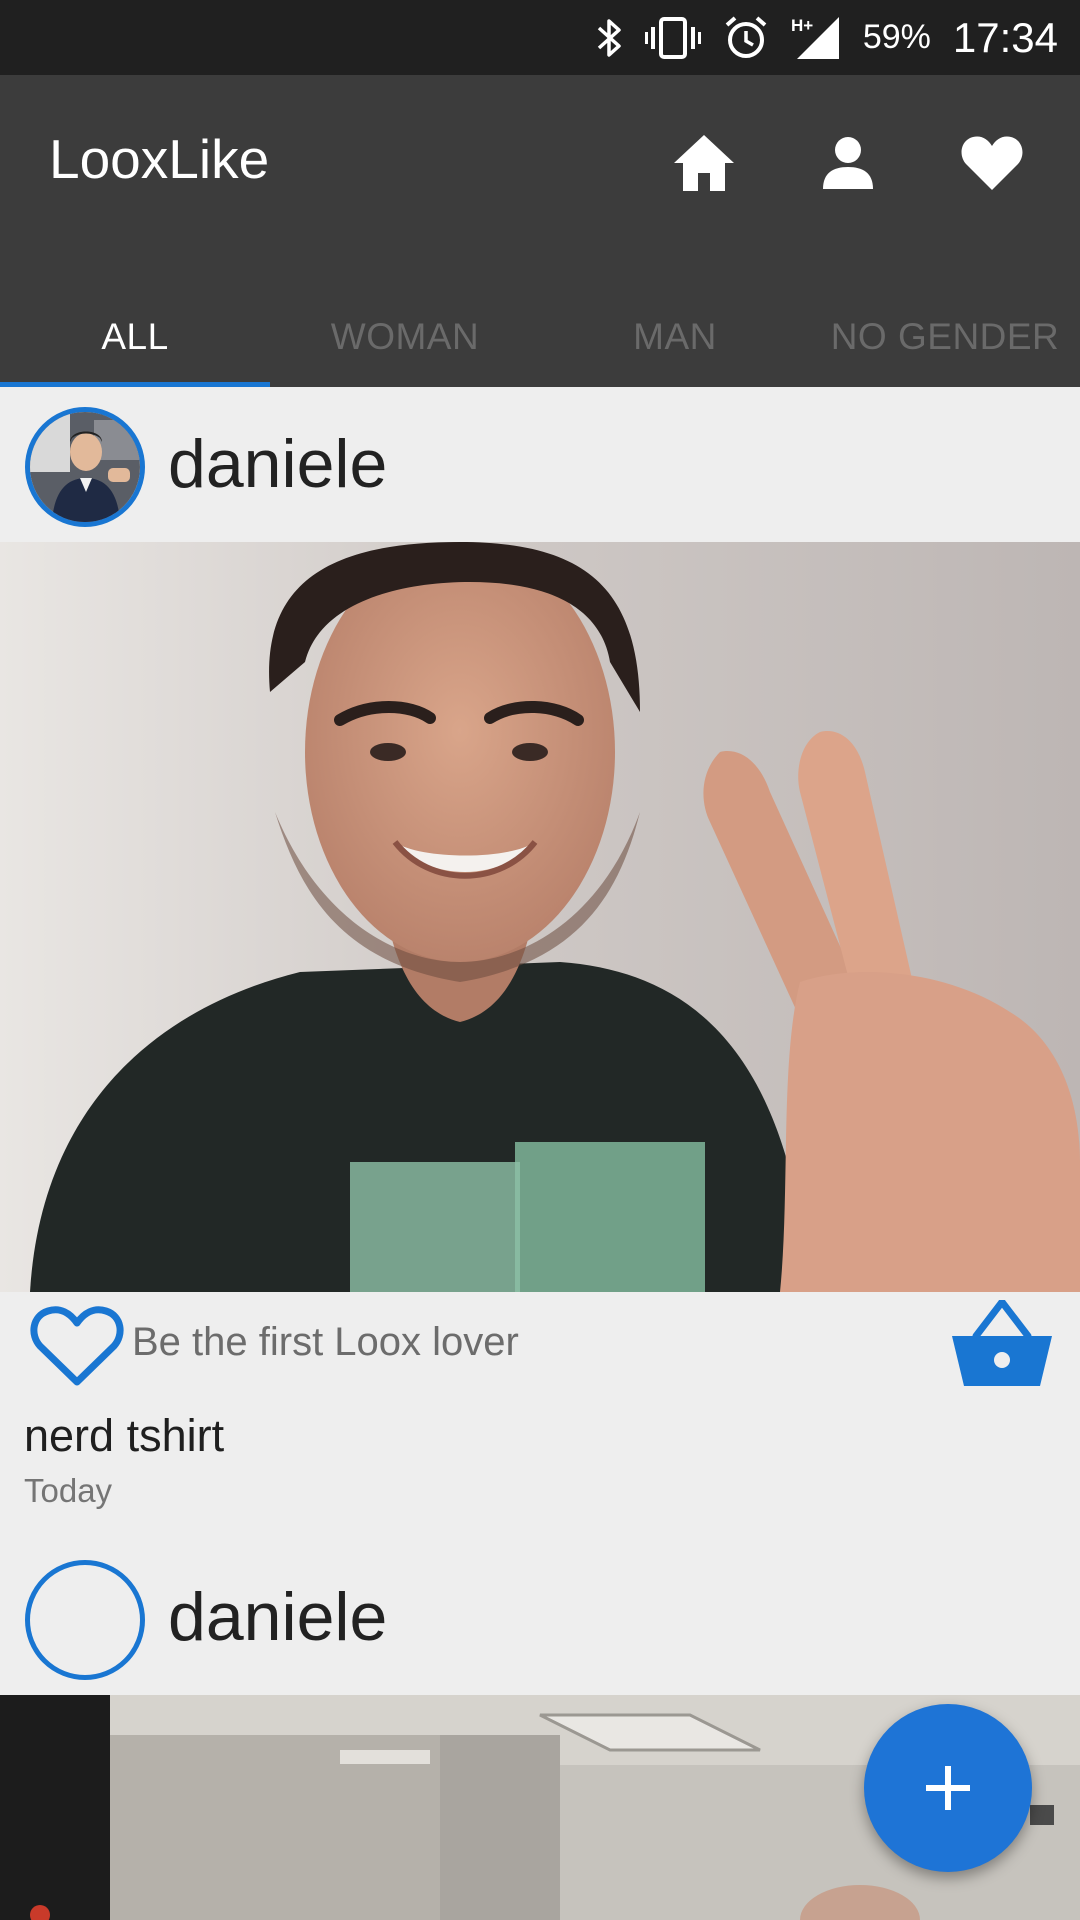 Image resolution: width=1080 pixels, height=1920 pixels. What do you see at coordinates (672, 38) in the screenshot?
I see `vibrate-icon` at bounding box center [672, 38].